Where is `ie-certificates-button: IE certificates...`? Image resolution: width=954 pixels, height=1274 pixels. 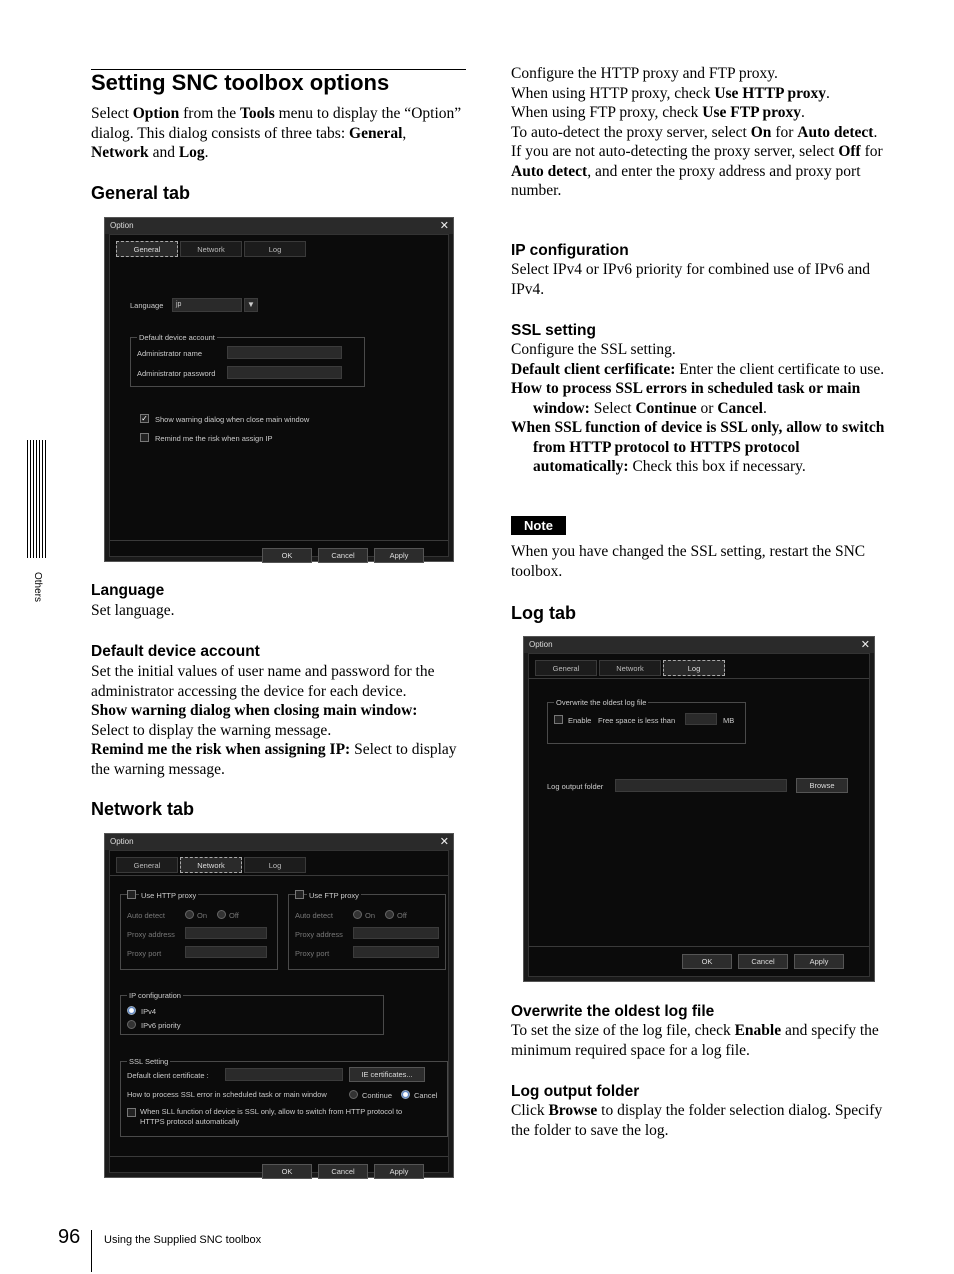 ie-certificates-button: IE certificates... is located at coordinates (387, 1074).